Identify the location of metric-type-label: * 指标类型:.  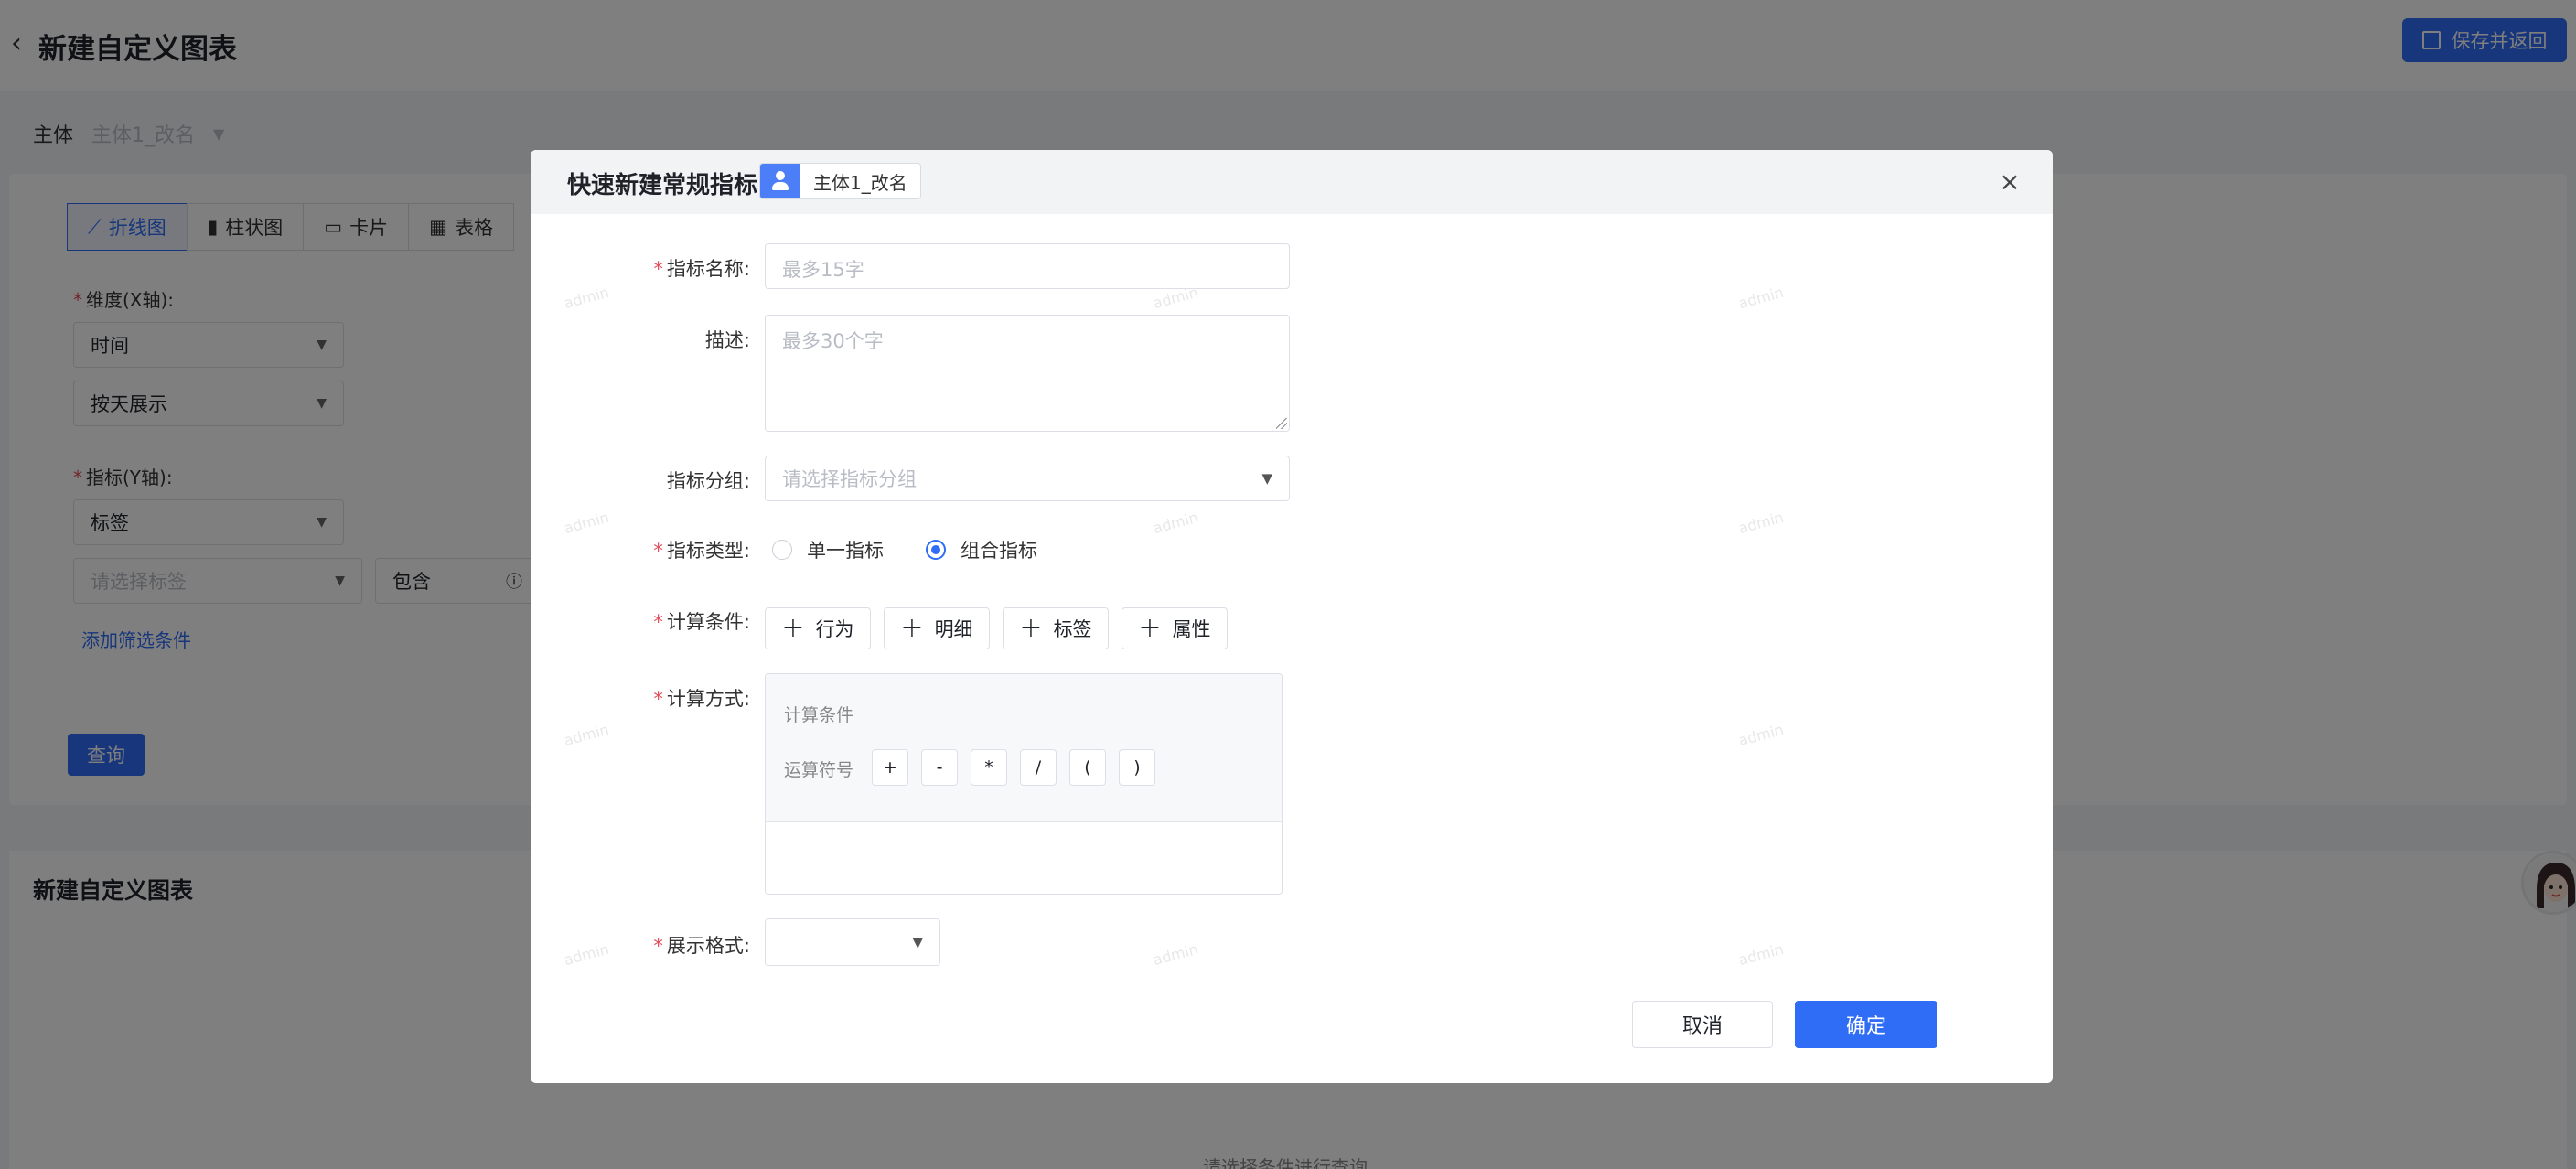
(701, 551).